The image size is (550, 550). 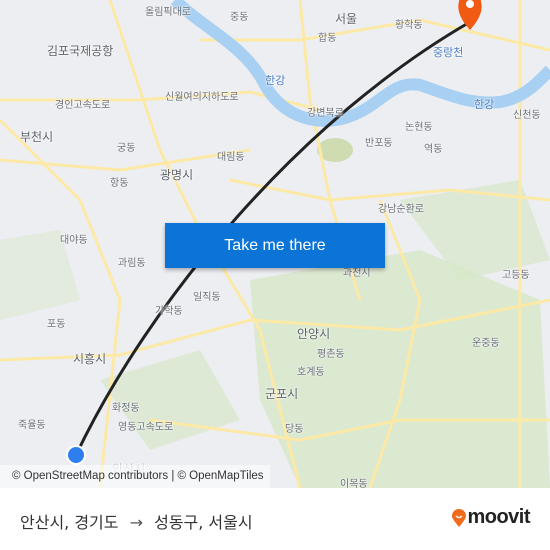 What do you see at coordinates (168, 12) in the screenshot?
I see `map-label: 올림픽대로` at bounding box center [168, 12].